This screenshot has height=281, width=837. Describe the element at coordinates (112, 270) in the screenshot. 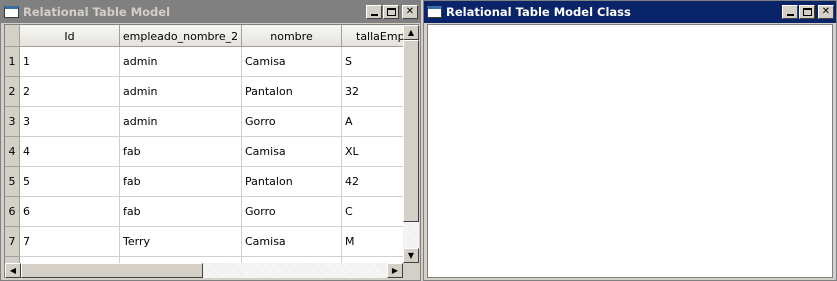

I see `horizontal-scroll-thumb` at that location.